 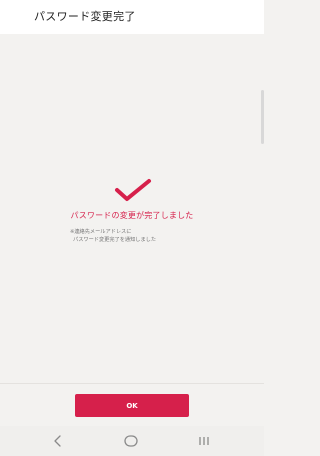 I want to click on note-line-1: ※連絡先メールアドレスに, so click(x=101, y=232).